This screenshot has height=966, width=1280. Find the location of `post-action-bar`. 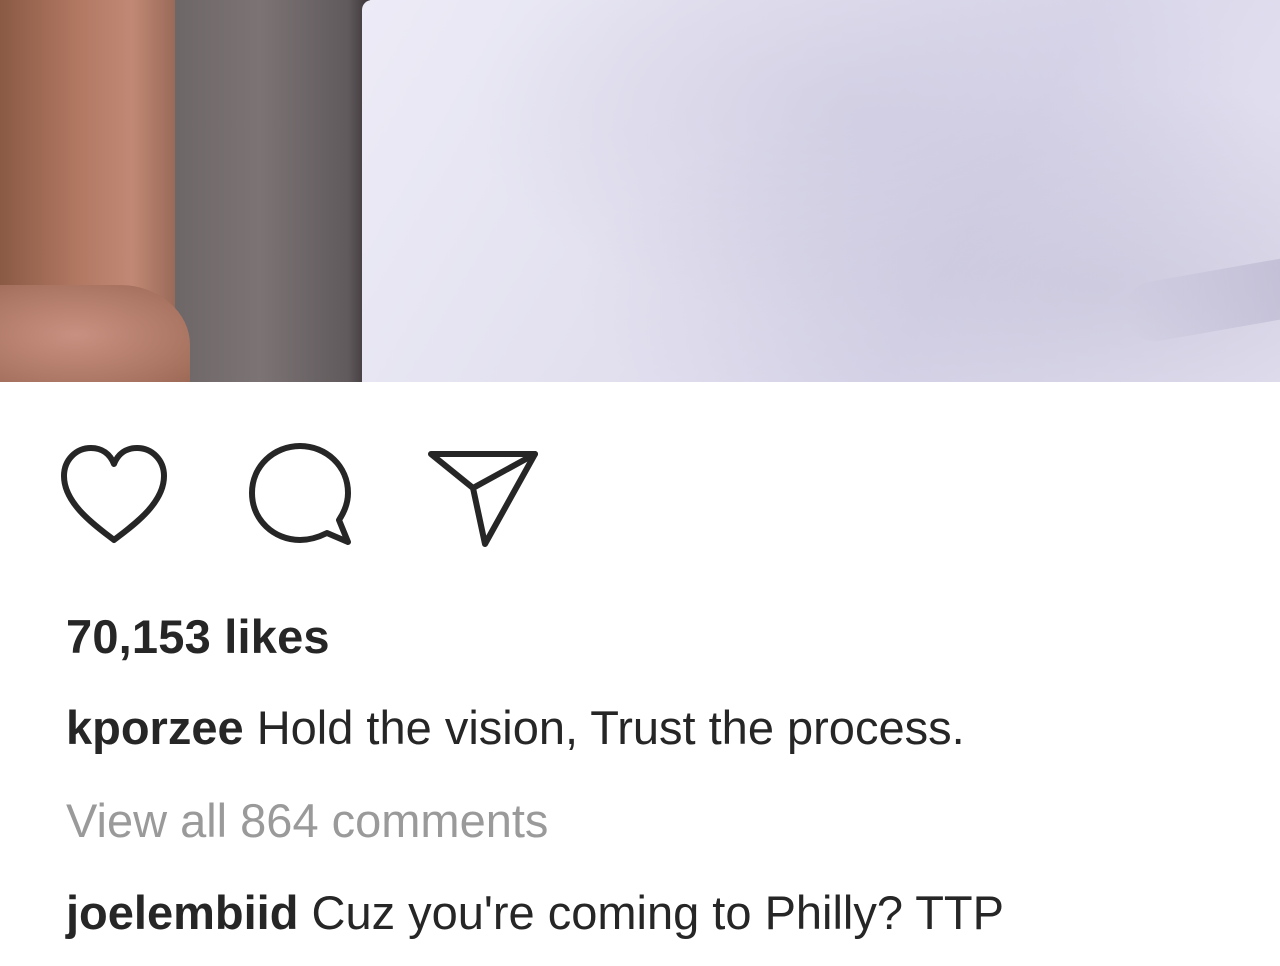

post-action-bar is located at coordinates (300, 495).